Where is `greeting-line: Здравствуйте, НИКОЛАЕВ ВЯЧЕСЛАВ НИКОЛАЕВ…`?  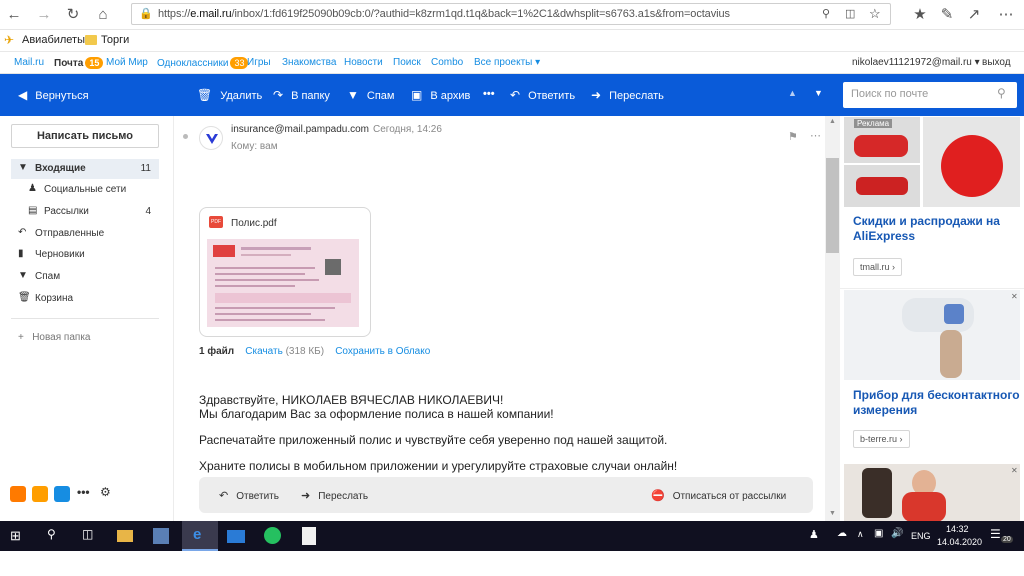 greeting-line: Здравствуйте, НИКОЛАЕВ ВЯЧЕСЛАВ НИКОЛАЕВ… is located at coordinates (351, 400).